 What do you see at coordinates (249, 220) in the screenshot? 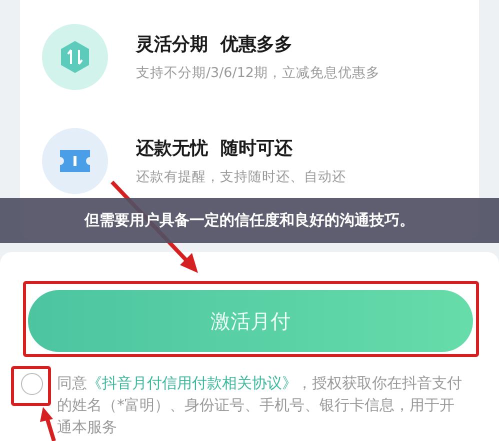
I see `caption-banner: 但需要用户具备一定的信任度和良好的沟通技巧。` at bounding box center [249, 220].